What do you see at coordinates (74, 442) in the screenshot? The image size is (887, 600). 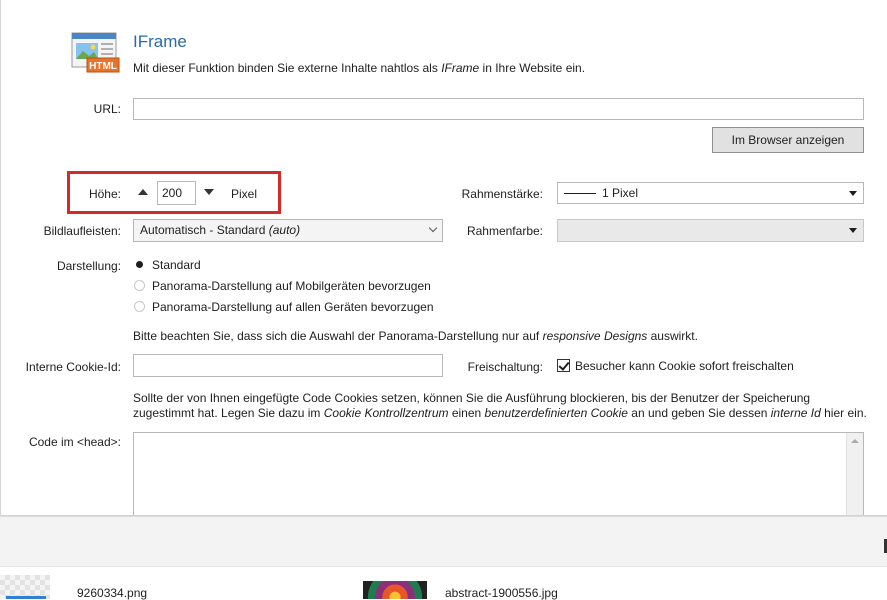 I see `head-code-label: Code im <head>:` at bounding box center [74, 442].